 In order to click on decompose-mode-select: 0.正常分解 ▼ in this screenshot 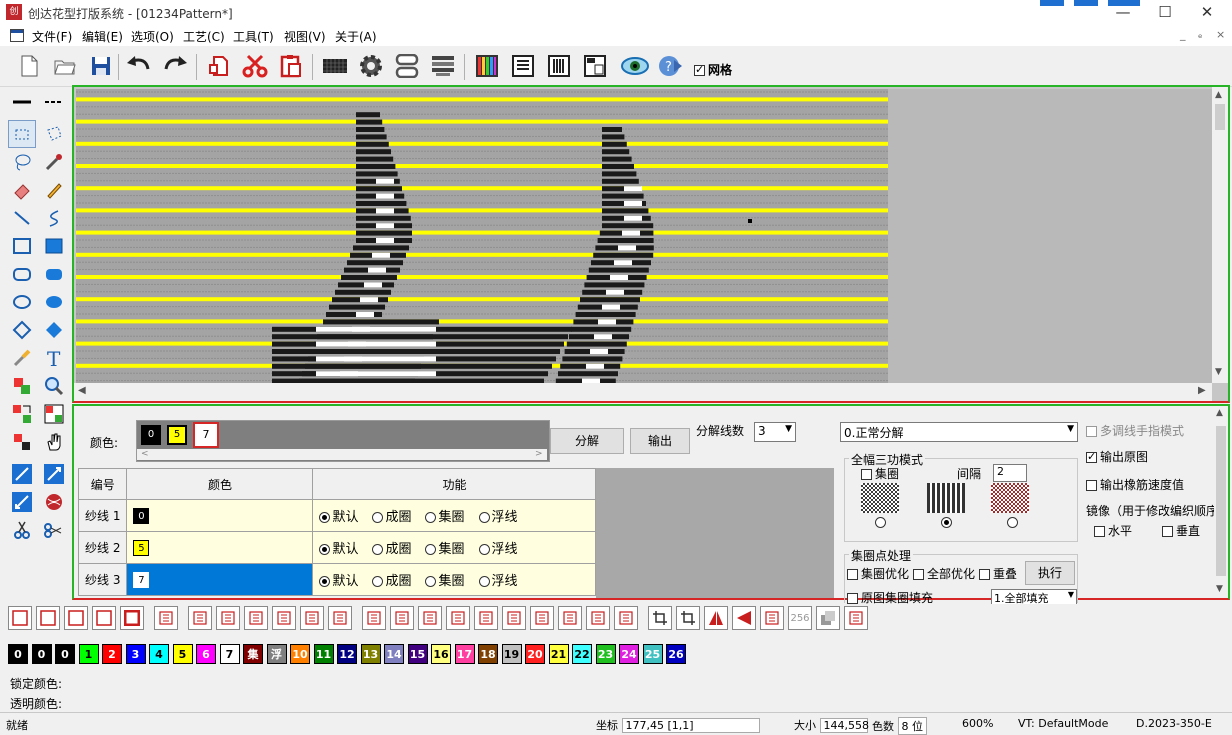, I will do `click(959, 432)`.